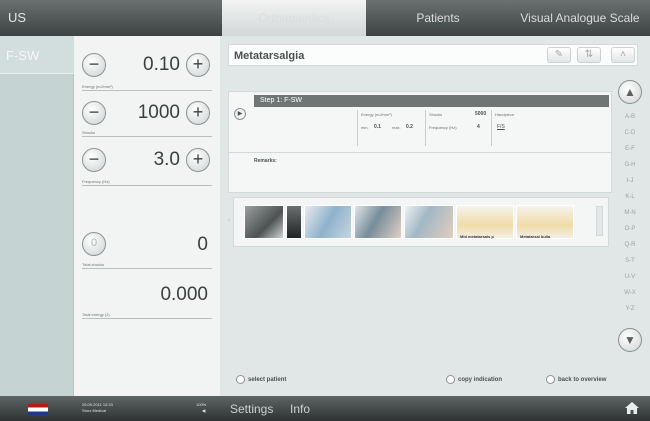  Describe the element at coordinates (376, 114) in the screenshot. I see `step-energy-label: Energy (mJ/mm²)` at that location.